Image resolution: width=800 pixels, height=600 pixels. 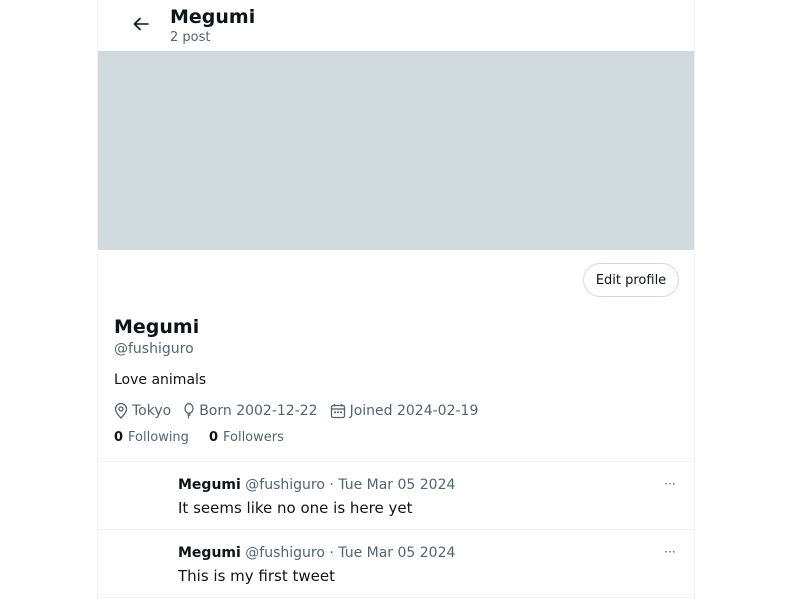 I want to click on profile-bio: Love animals, so click(x=160, y=380).